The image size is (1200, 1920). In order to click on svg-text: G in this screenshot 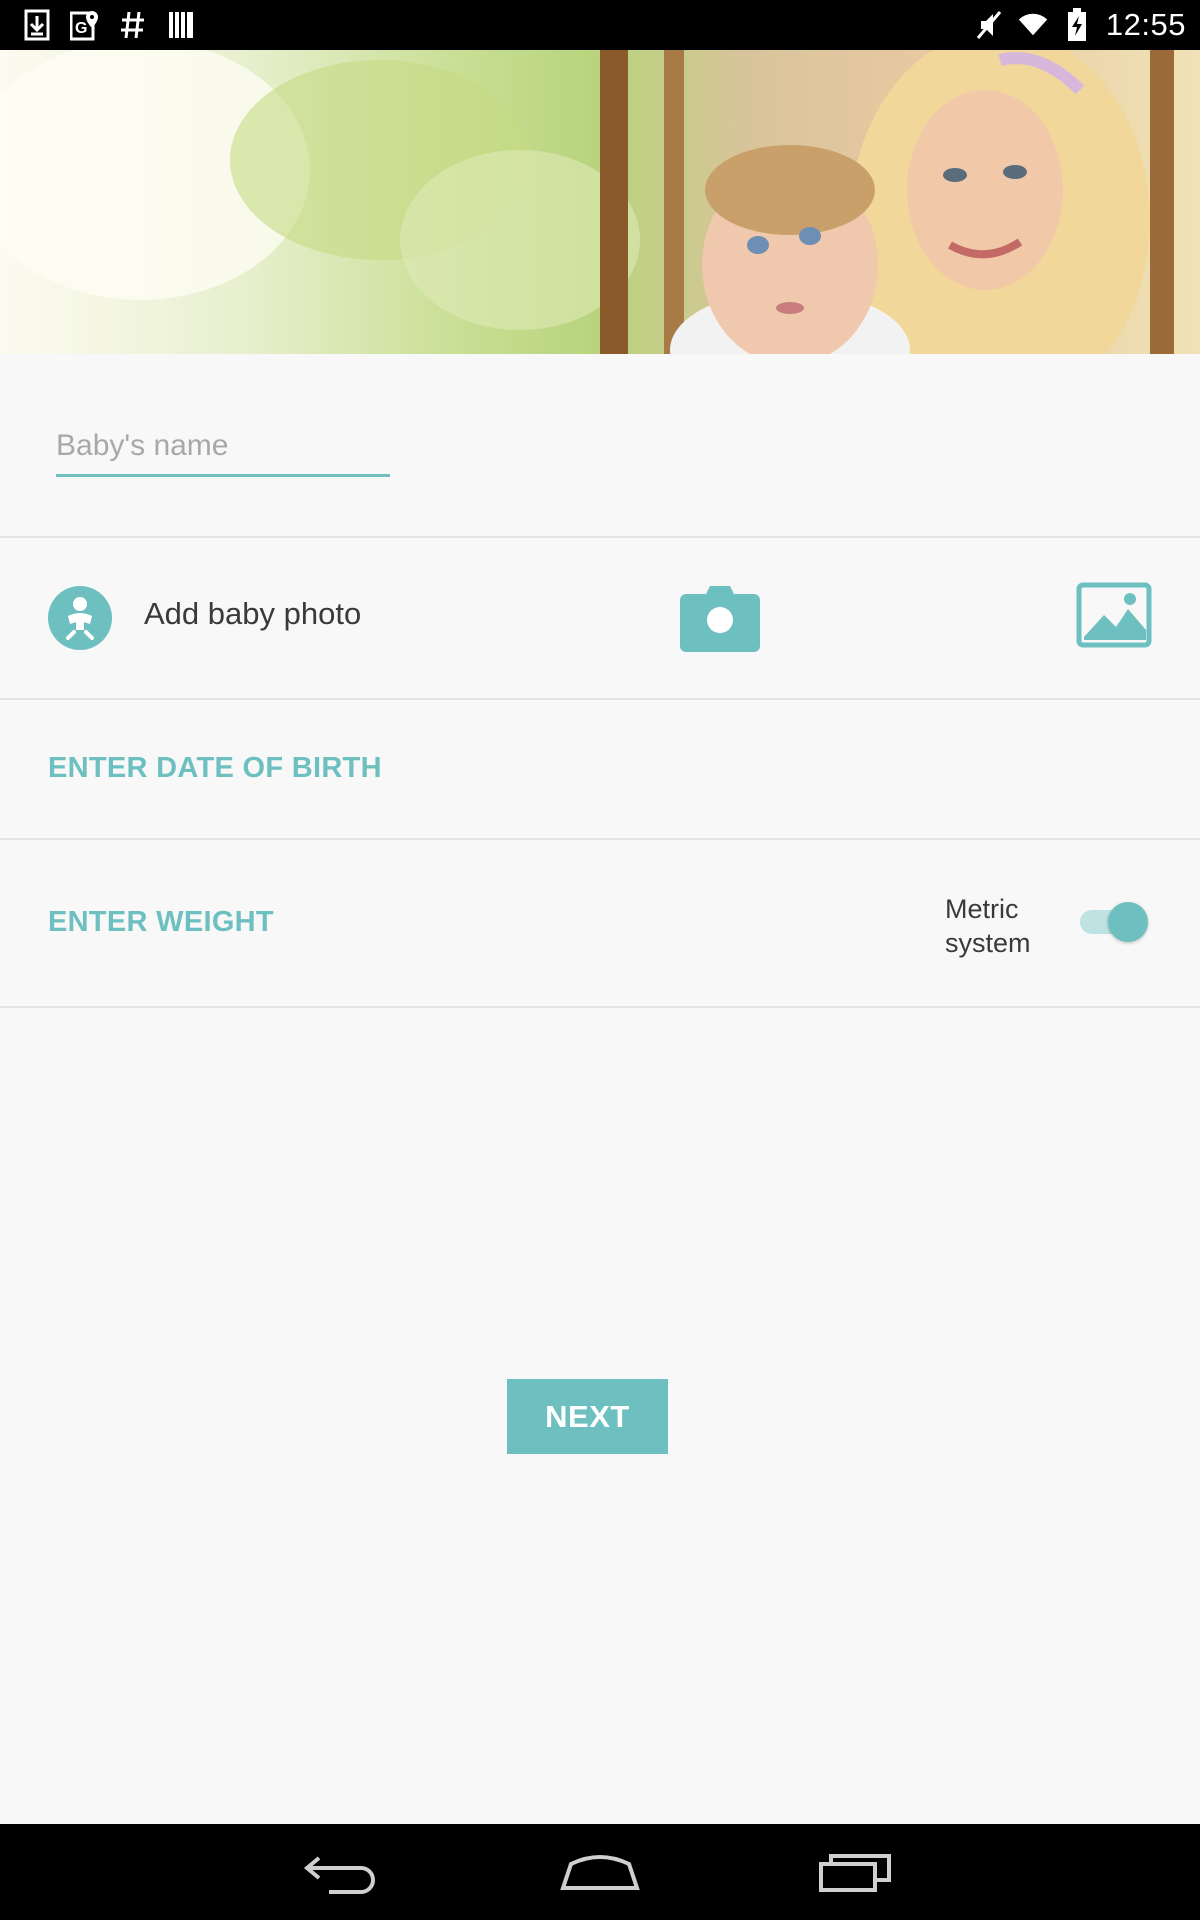, I will do `click(81, 28)`.